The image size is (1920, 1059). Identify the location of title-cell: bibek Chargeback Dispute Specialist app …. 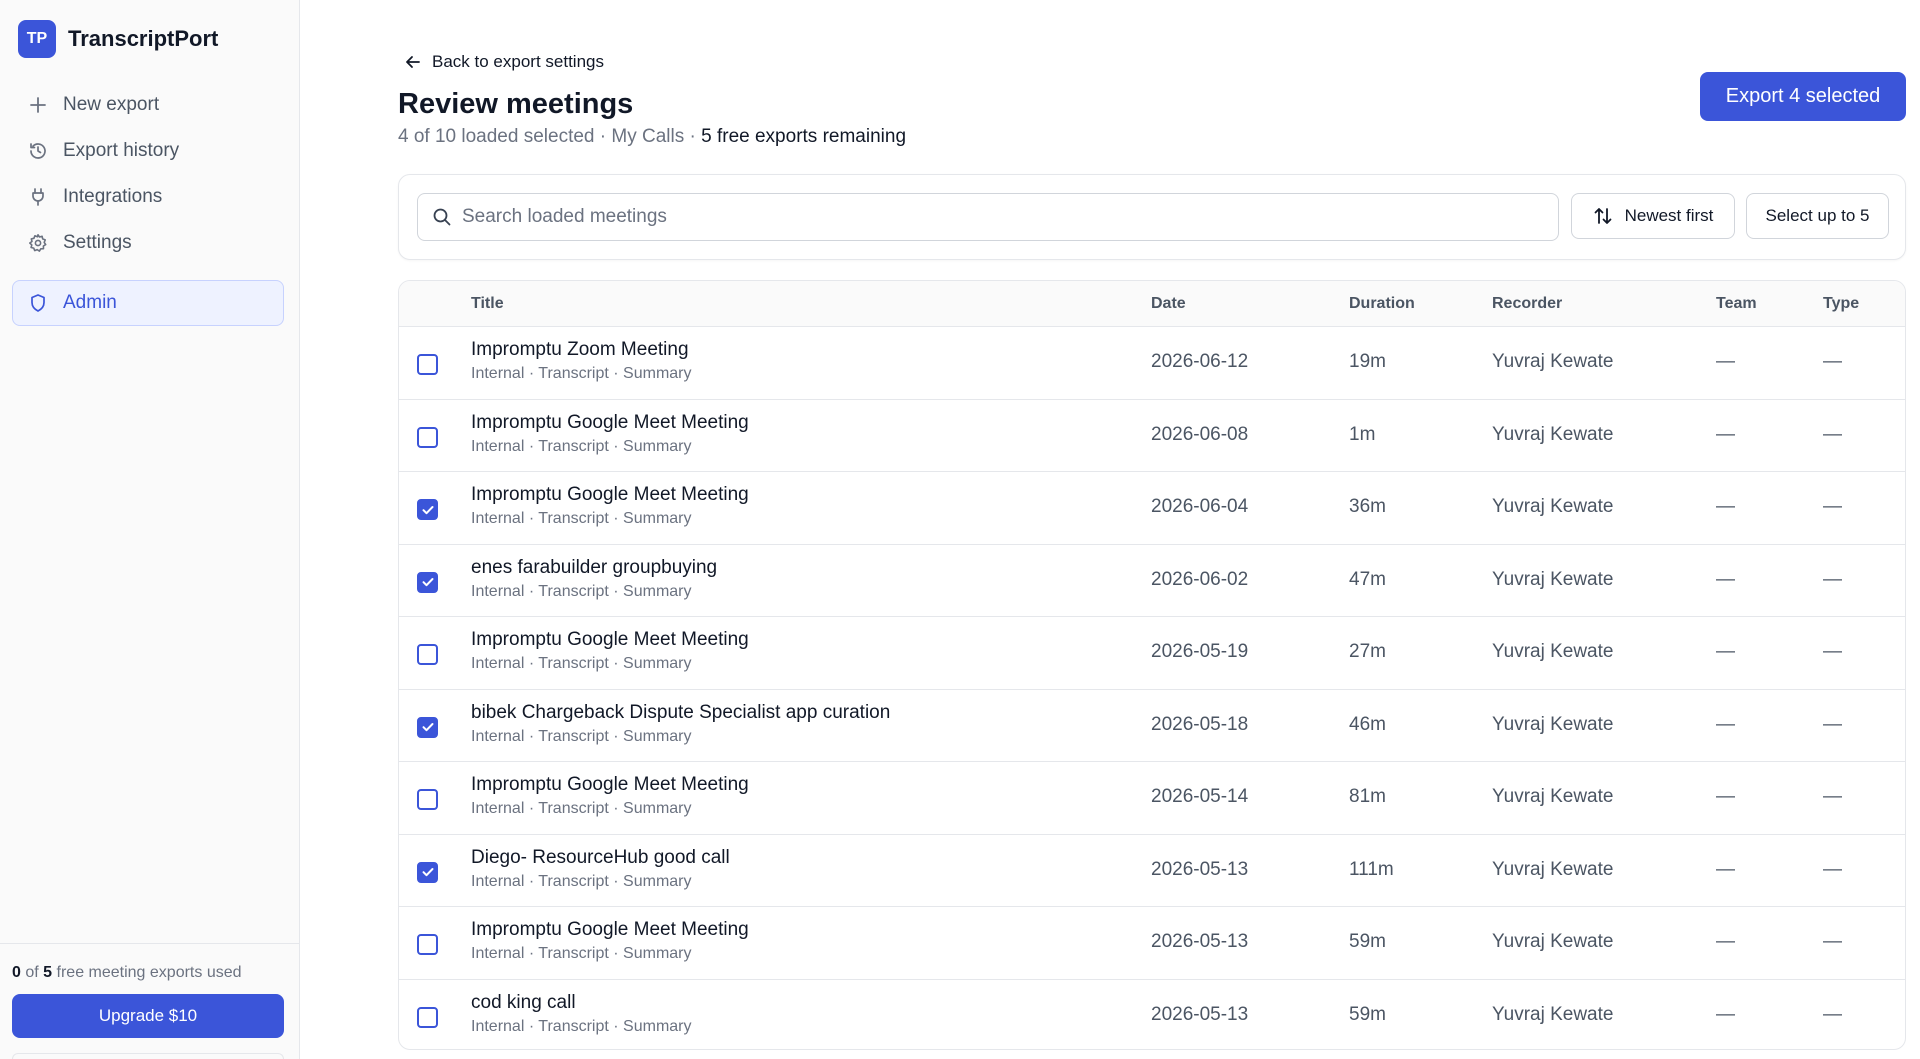
(680, 724).